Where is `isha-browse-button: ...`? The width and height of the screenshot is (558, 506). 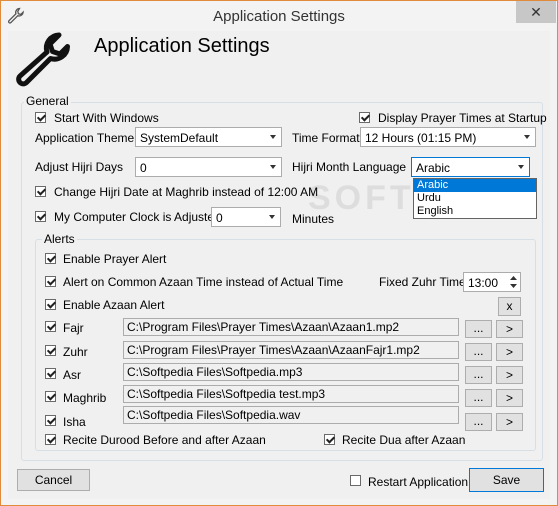
isha-browse-button: ... is located at coordinates (478, 422).